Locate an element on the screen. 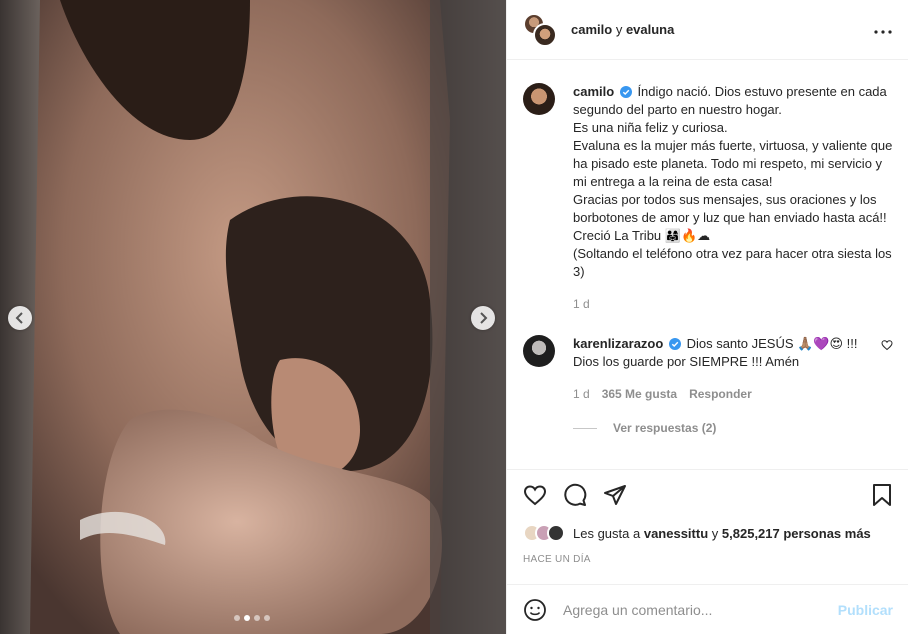 Image resolution: width=908 pixels, height=634 pixels. view-replies-label: Ver respuestas (2) is located at coordinates (665, 428).